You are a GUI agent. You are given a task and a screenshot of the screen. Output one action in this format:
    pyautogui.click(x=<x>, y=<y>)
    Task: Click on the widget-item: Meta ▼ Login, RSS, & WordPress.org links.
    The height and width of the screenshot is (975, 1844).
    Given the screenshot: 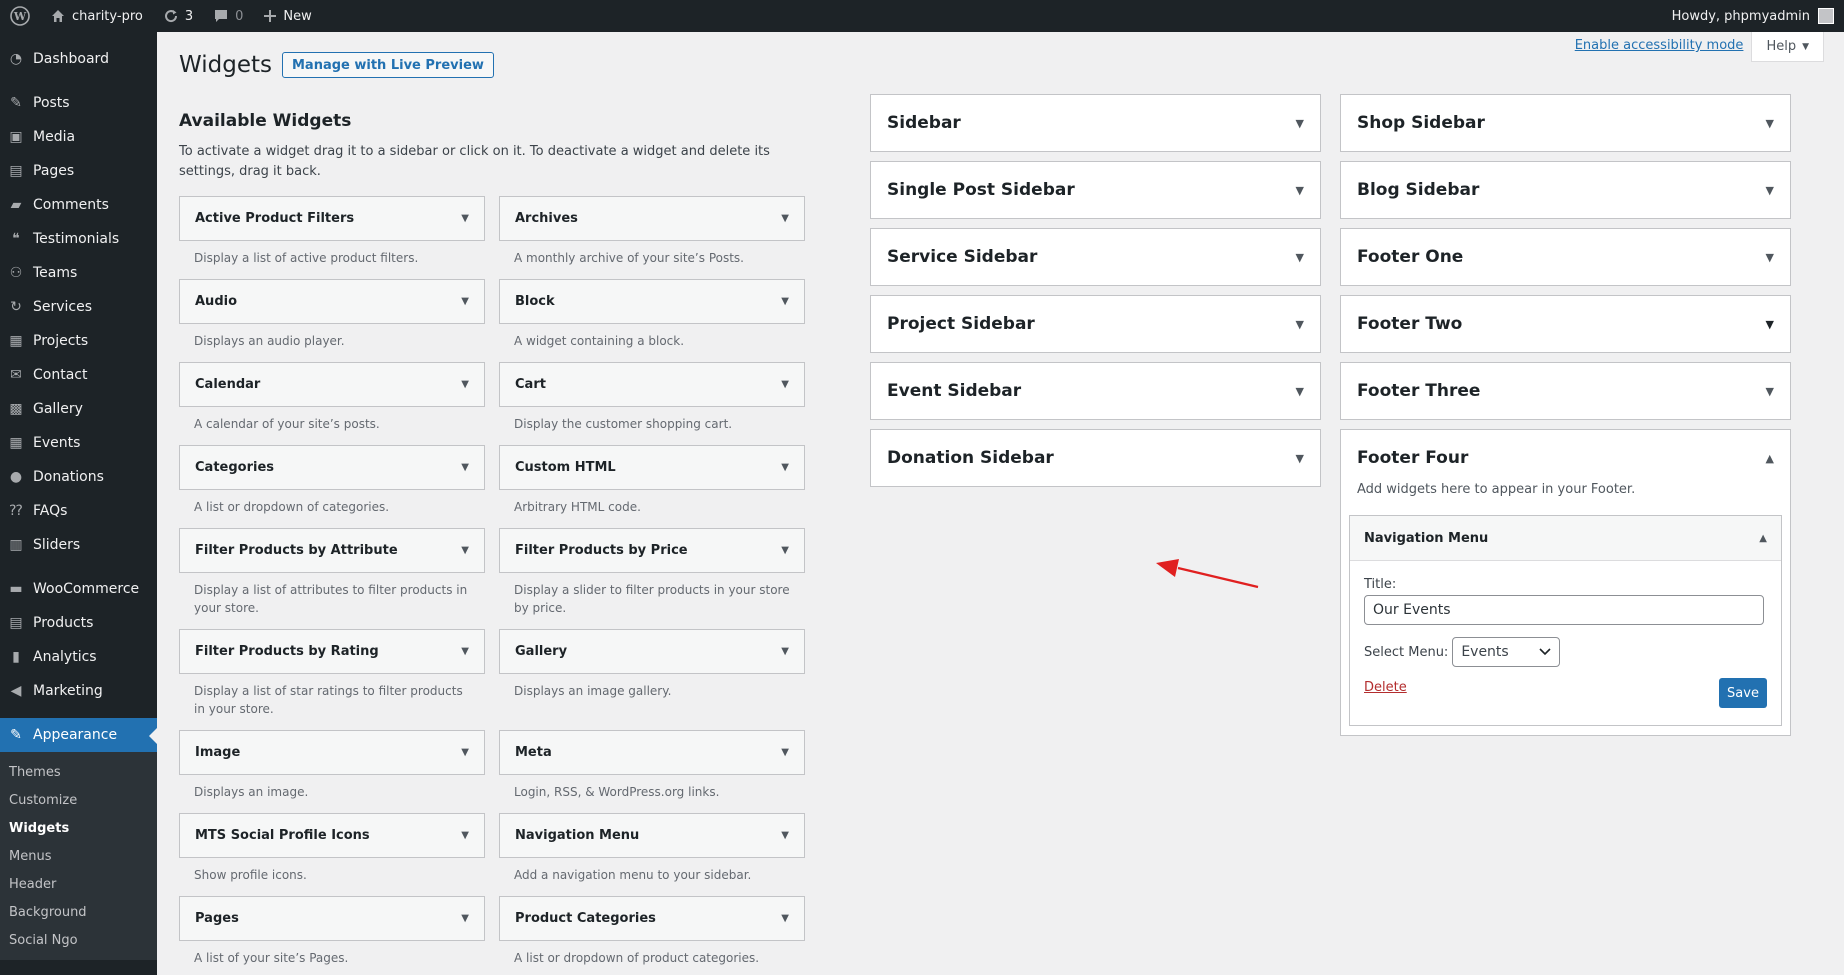 What is the action you would take?
    pyautogui.click(x=652, y=771)
    